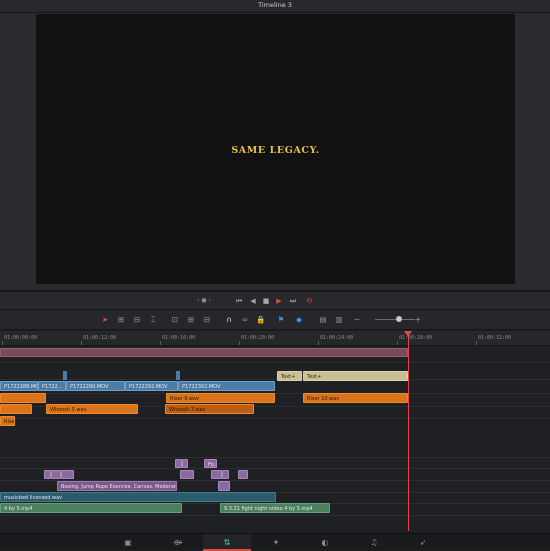 The width and height of the screenshot is (550, 551). I want to click on audio-clip-sfx: Riser 10.wav, so click(355, 398).